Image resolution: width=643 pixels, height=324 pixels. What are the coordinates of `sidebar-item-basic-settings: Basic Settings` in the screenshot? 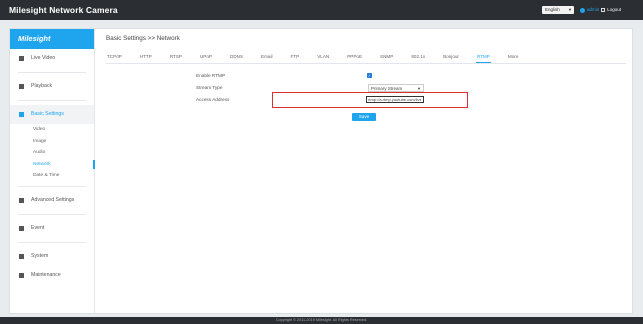 It's located at (52, 114).